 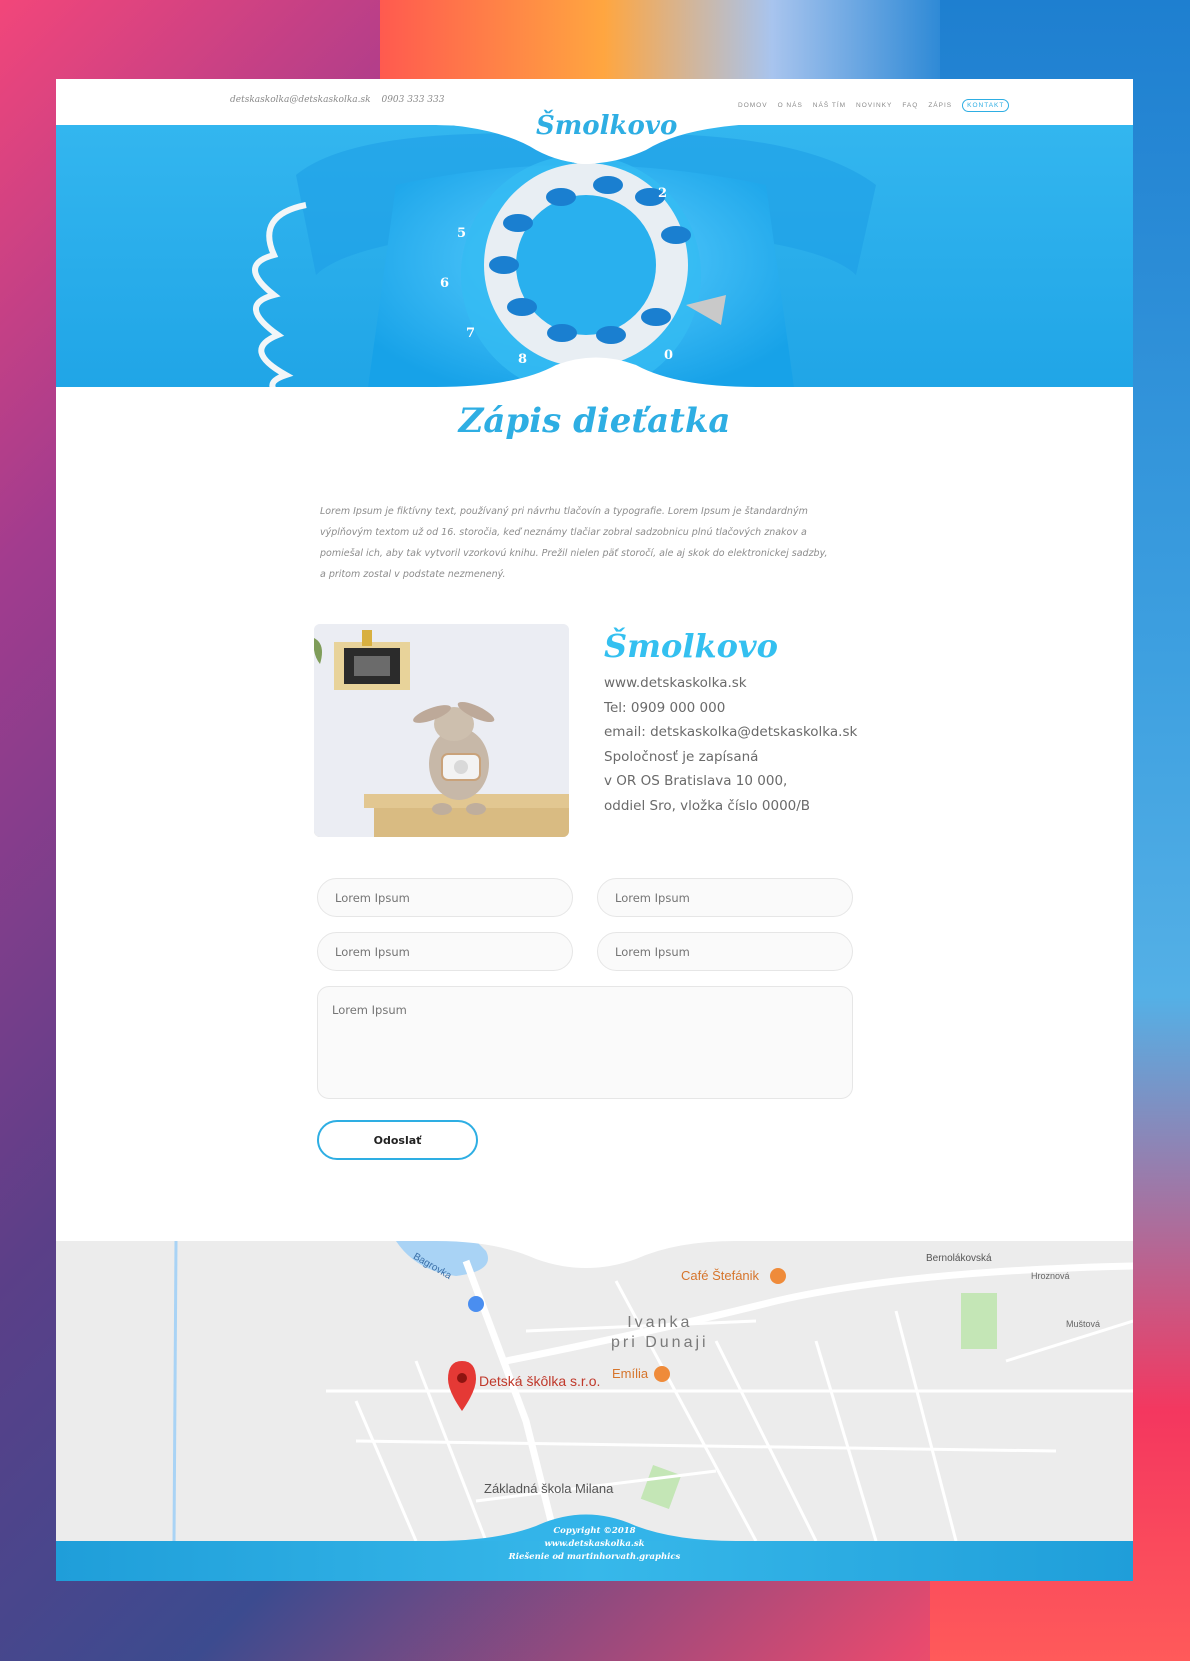 What do you see at coordinates (829, 105) in the screenshot?
I see `nav-nas-tim: NÁŠ TÍM` at bounding box center [829, 105].